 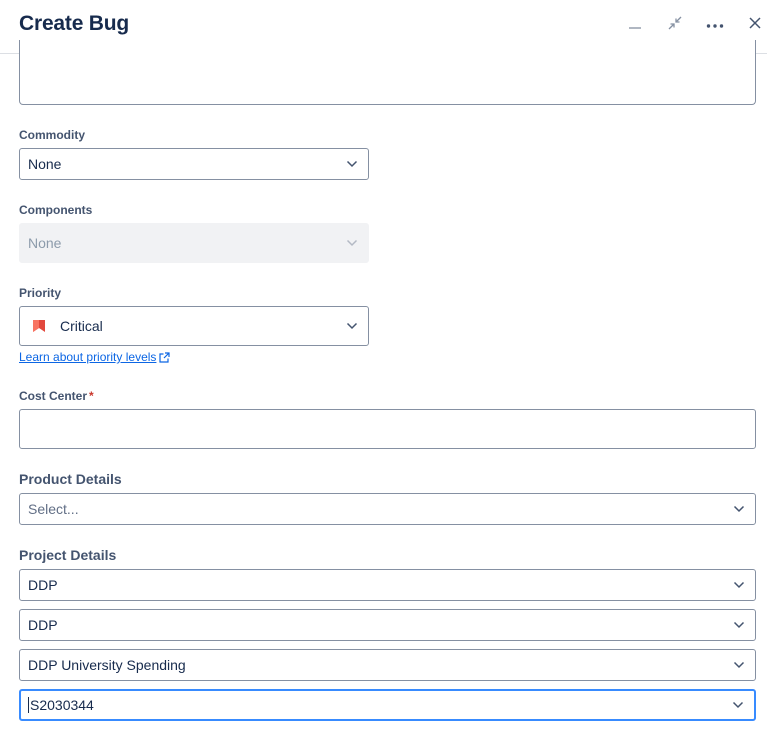 What do you see at coordinates (91, 396) in the screenshot?
I see `required-marker: *` at bounding box center [91, 396].